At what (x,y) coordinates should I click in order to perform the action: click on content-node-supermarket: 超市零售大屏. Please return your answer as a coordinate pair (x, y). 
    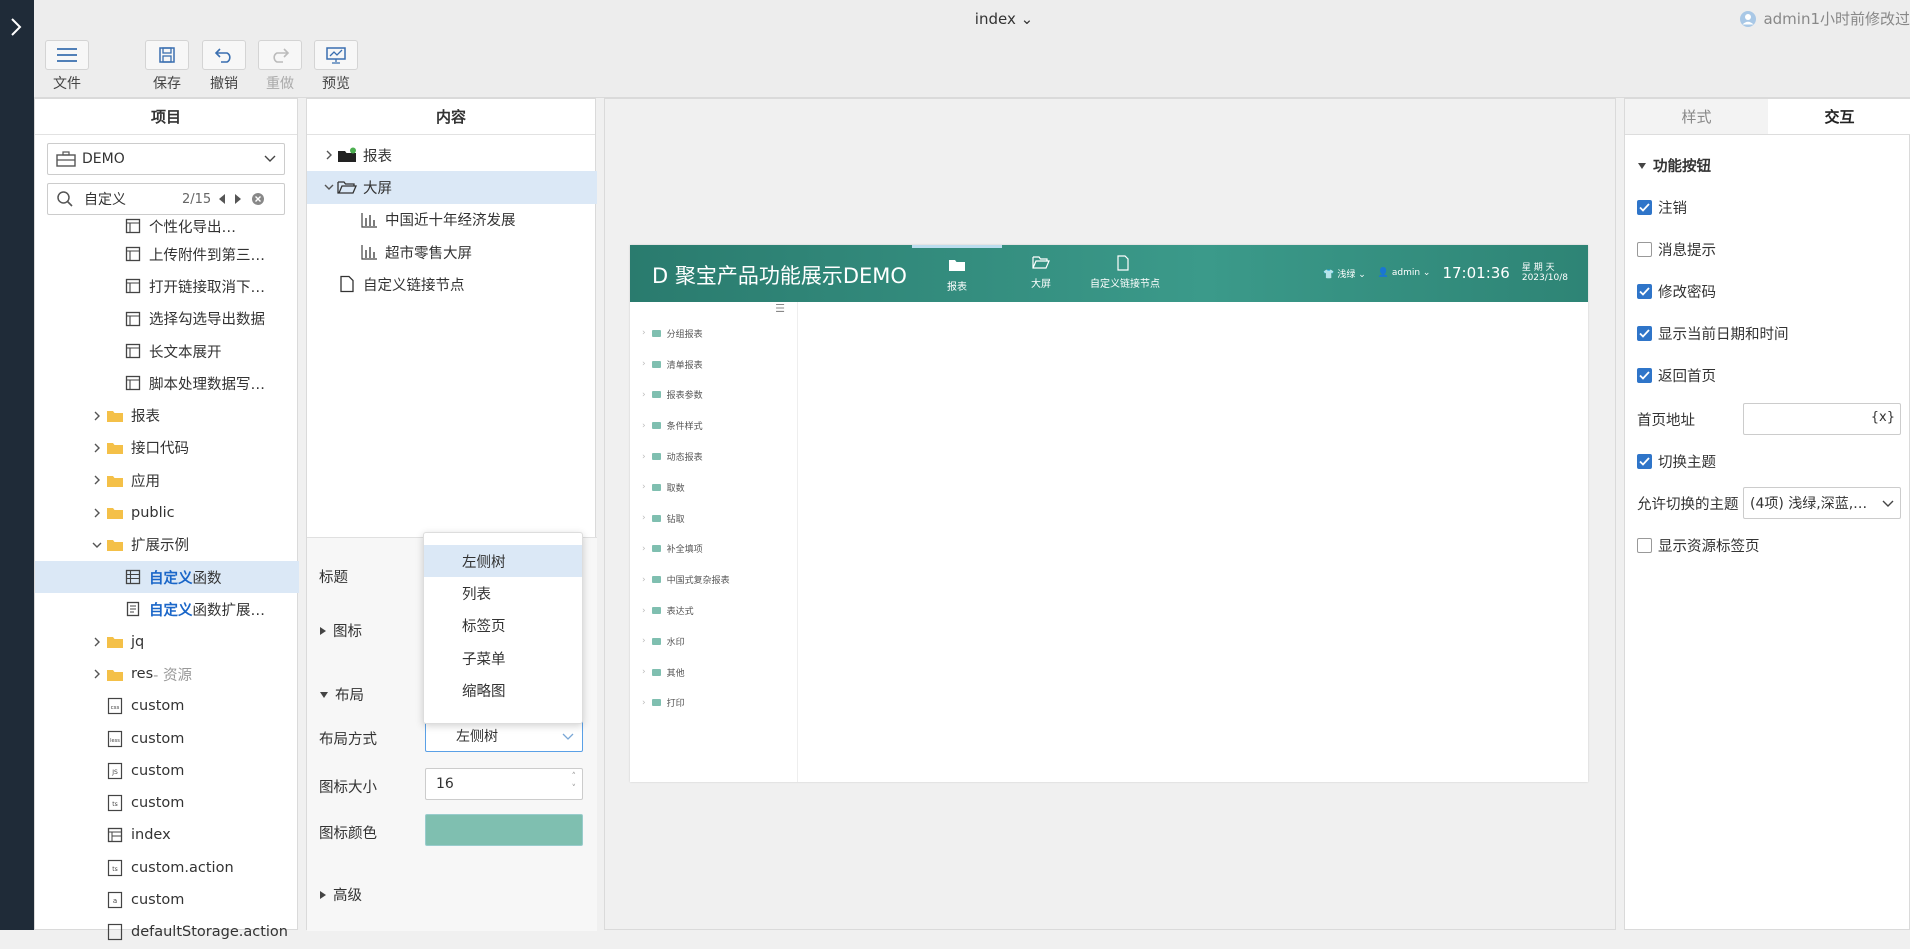
    Looking at the image, I should click on (452, 252).